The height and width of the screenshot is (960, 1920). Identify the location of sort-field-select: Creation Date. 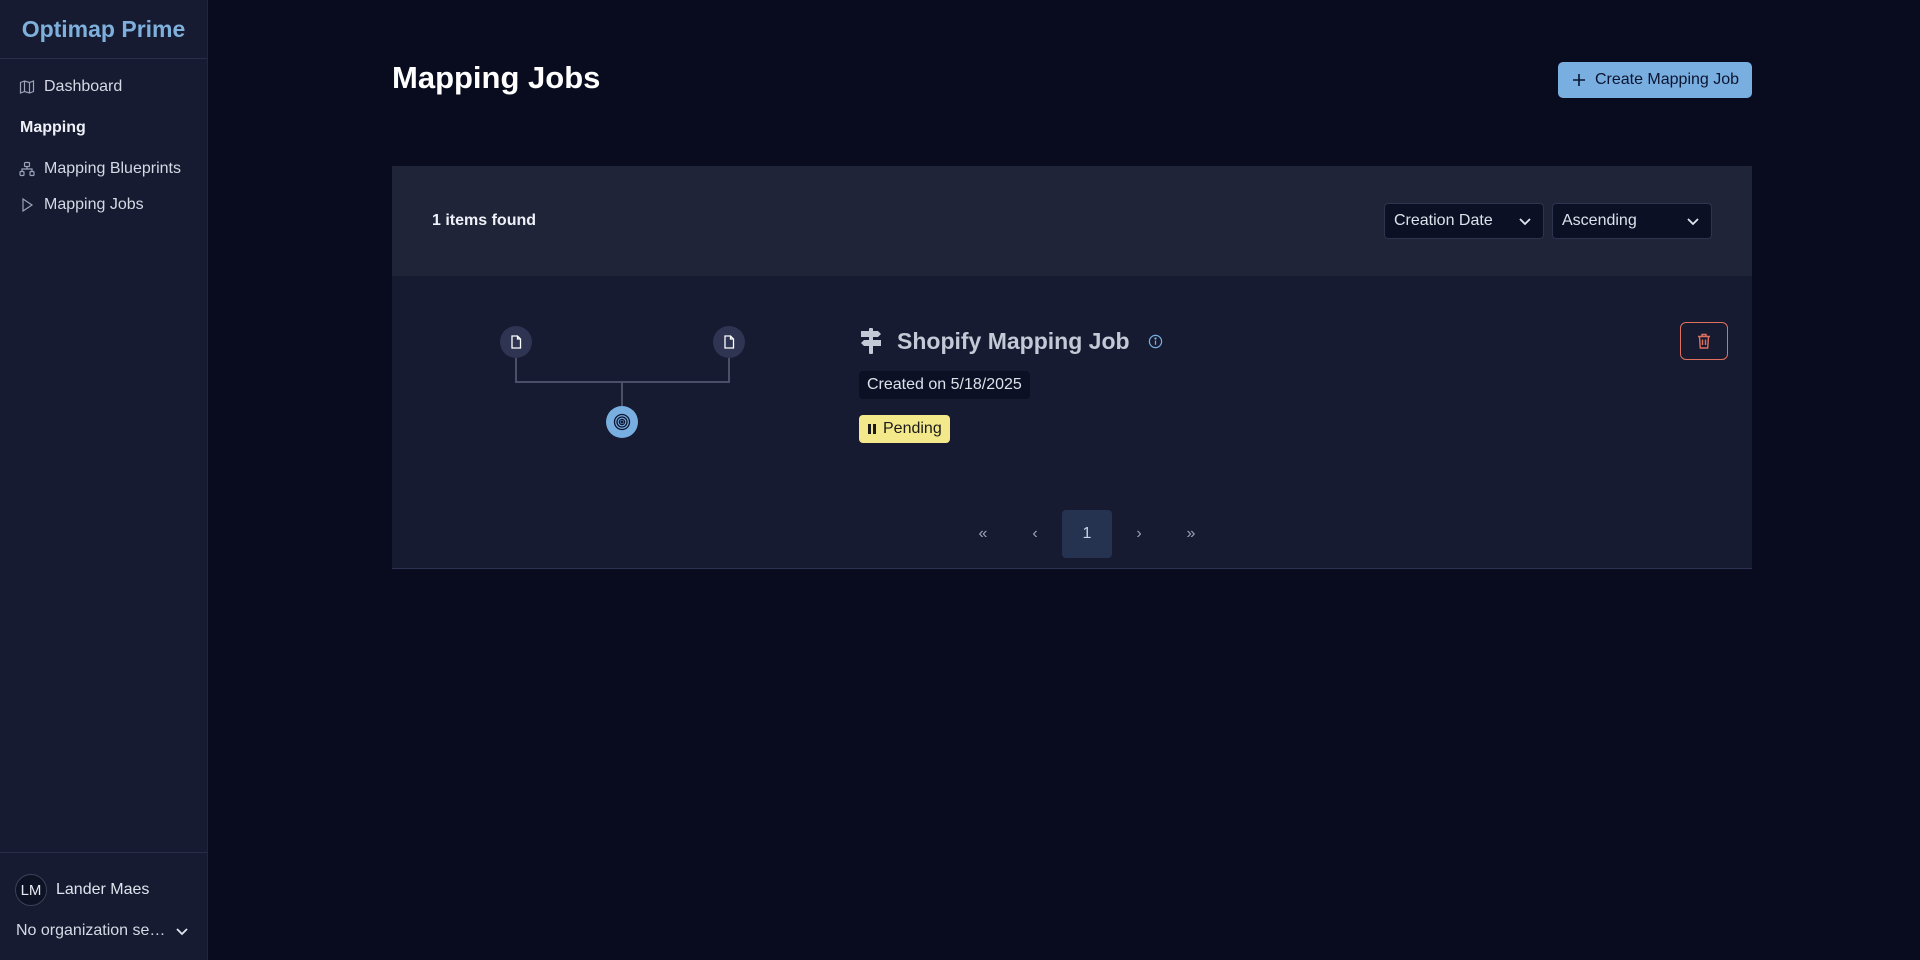
(1464, 221).